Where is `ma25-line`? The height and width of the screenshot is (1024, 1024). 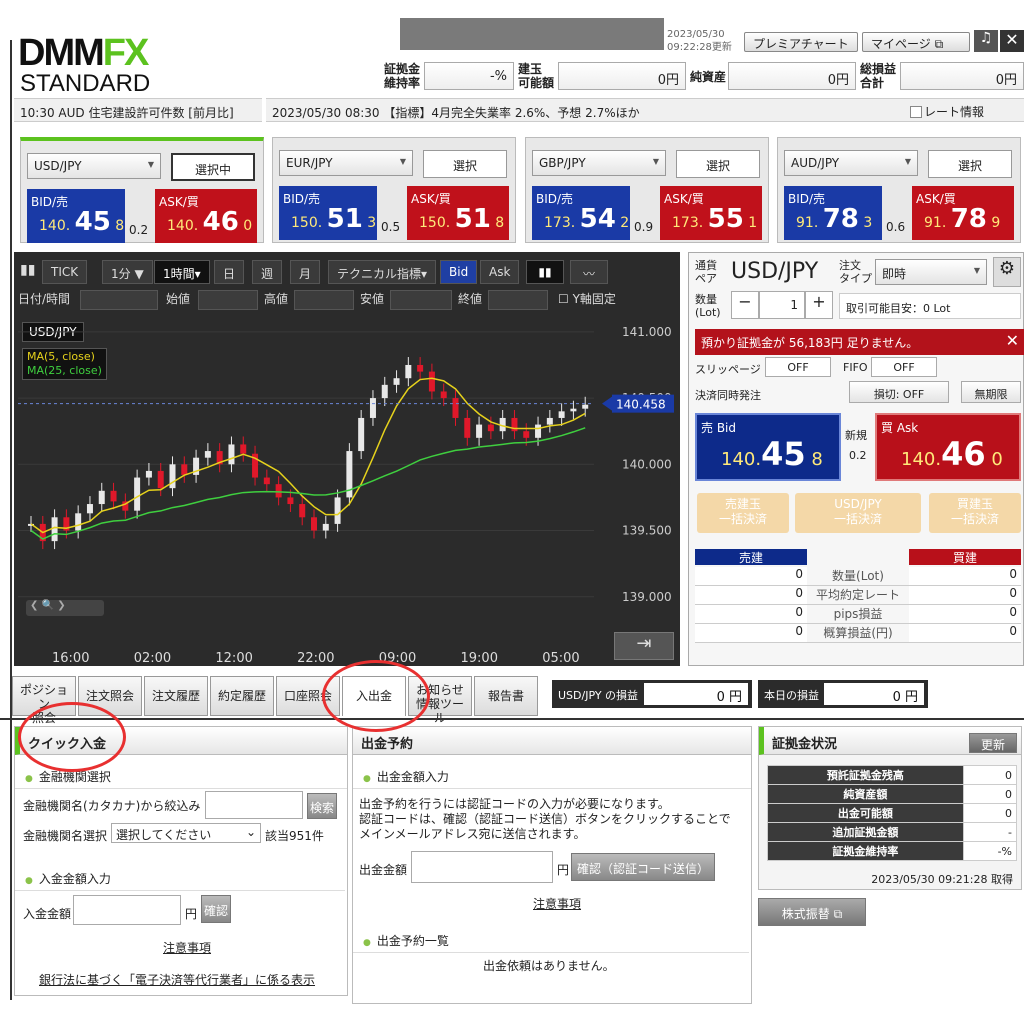
ma25-line is located at coordinates (308, 483).